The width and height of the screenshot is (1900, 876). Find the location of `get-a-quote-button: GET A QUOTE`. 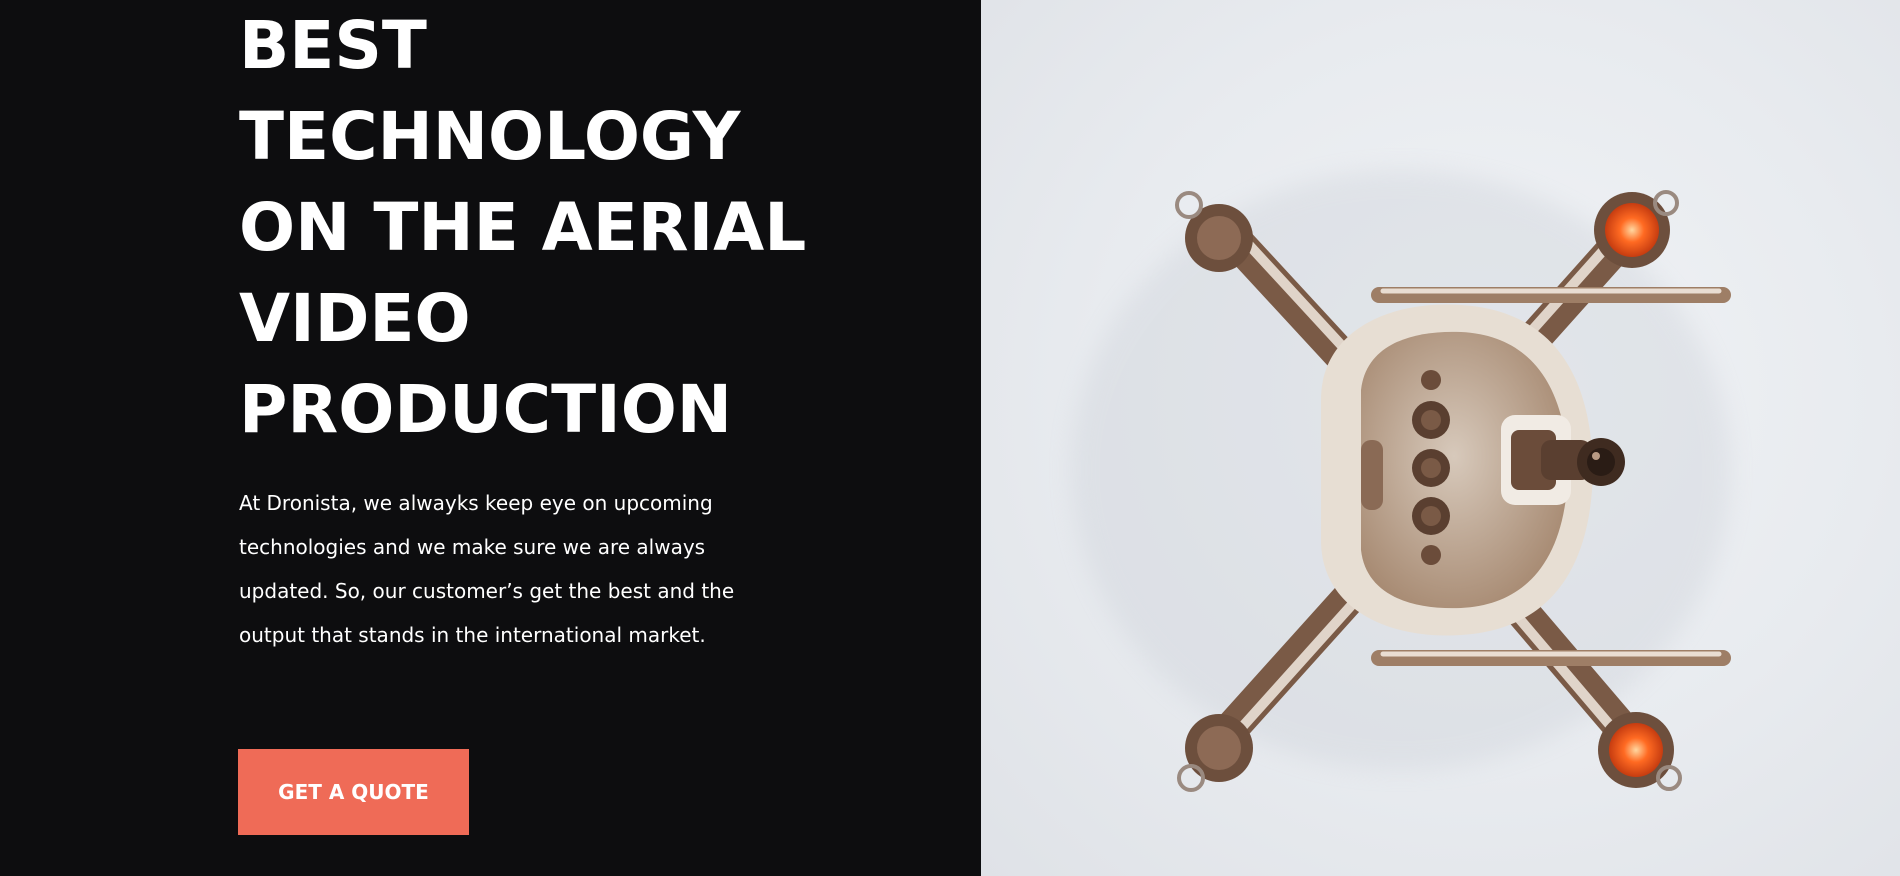

get-a-quote-button: GET A QUOTE is located at coordinates (353, 792).